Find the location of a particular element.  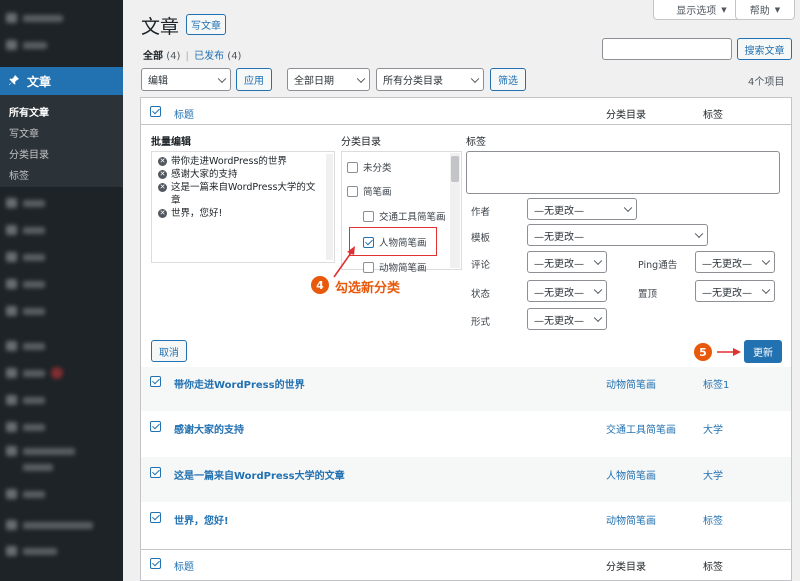

search-posts-button: 搜索文章 is located at coordinates (764, 49).